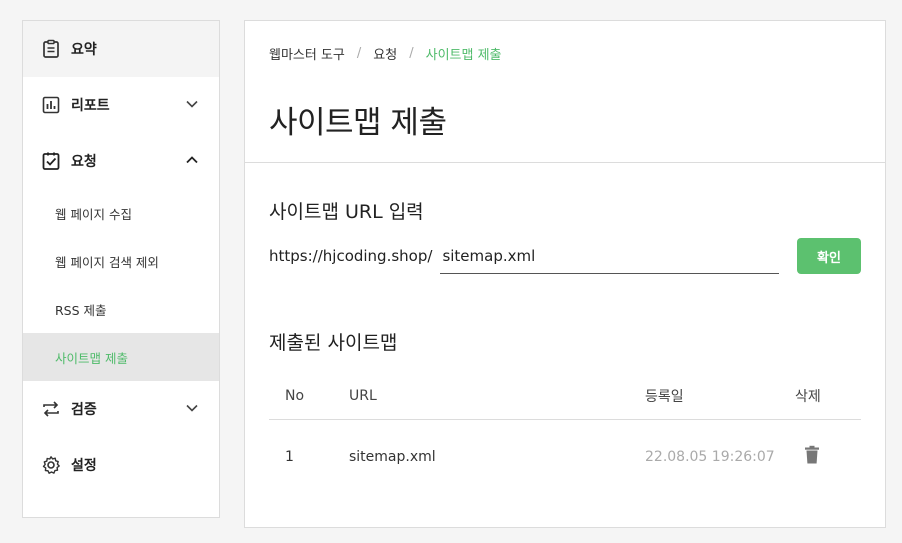 Image resolution: width=902 pixels, height=543 pixels. What do you see at coordinates (84, 50) in the screenshot?
I see `sidebar-item-label: 요약` at bounding box center [84, 50].